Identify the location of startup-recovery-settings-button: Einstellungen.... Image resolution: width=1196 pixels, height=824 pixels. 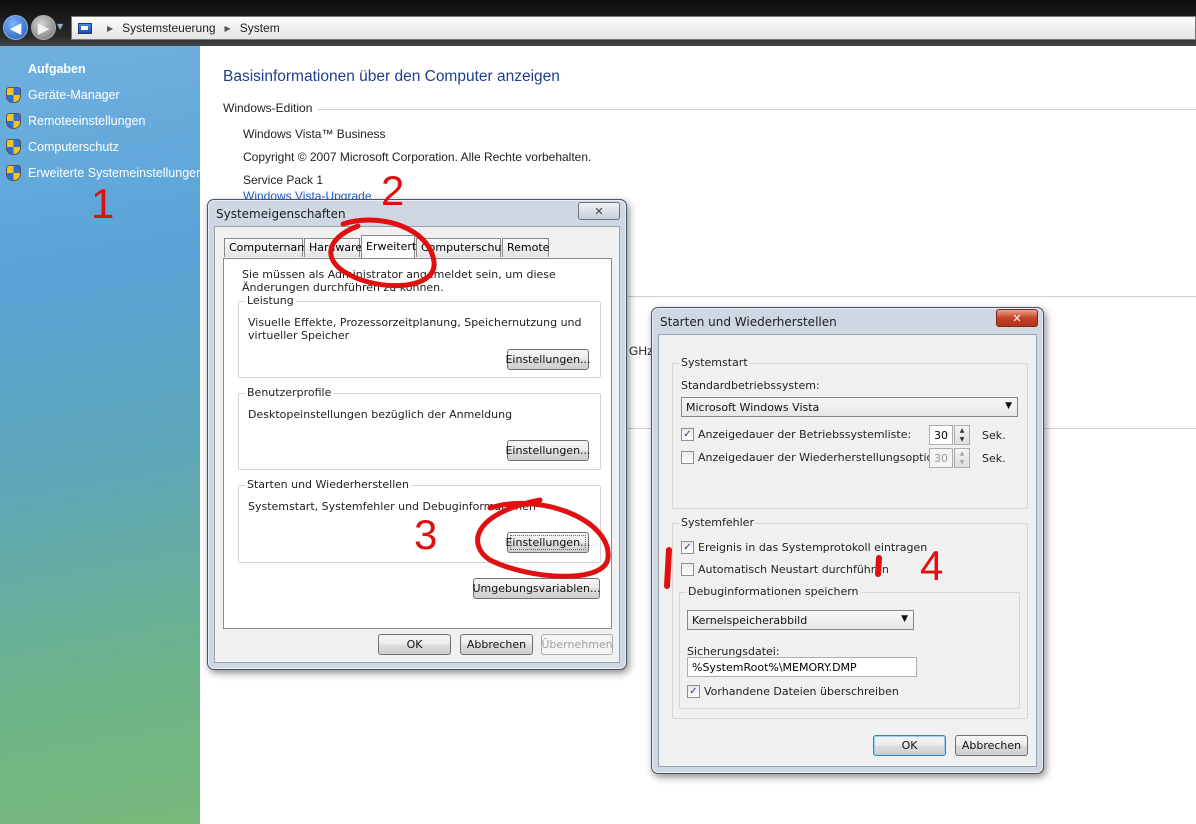
(548, 542).